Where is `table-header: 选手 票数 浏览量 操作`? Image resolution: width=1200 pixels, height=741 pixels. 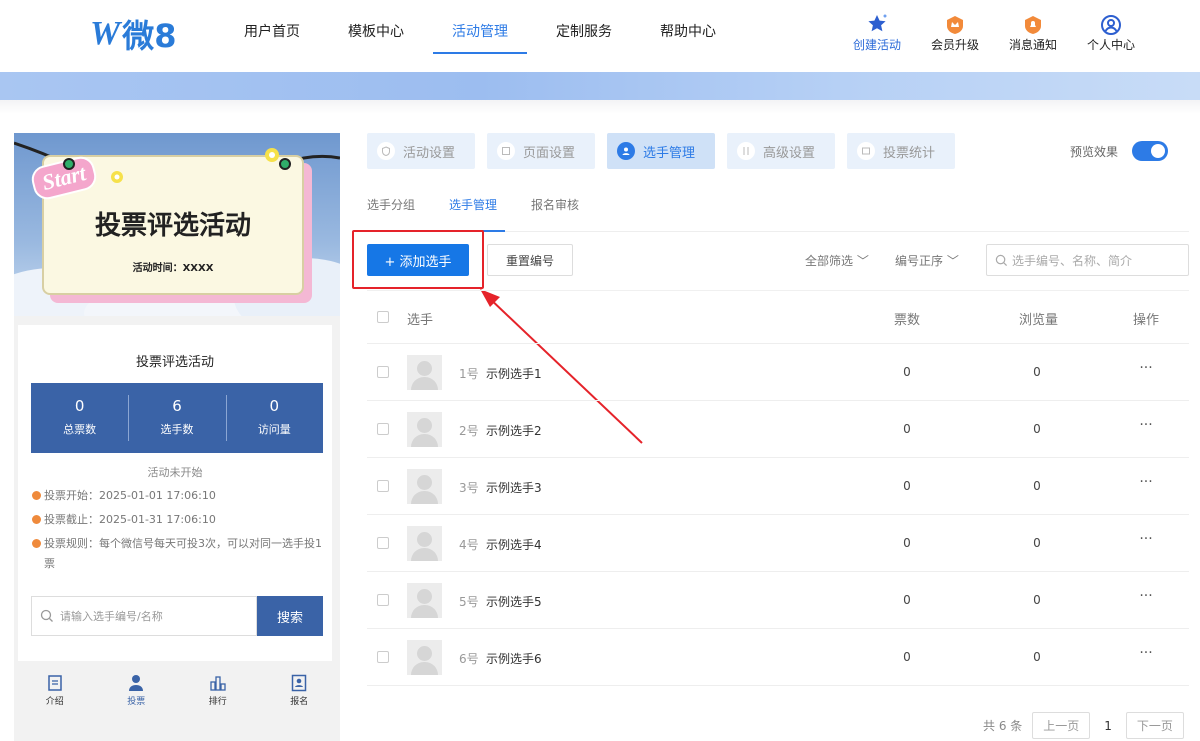
table-header: 选手 票数 浏览量 操作 is located at coordinates (778, 317).